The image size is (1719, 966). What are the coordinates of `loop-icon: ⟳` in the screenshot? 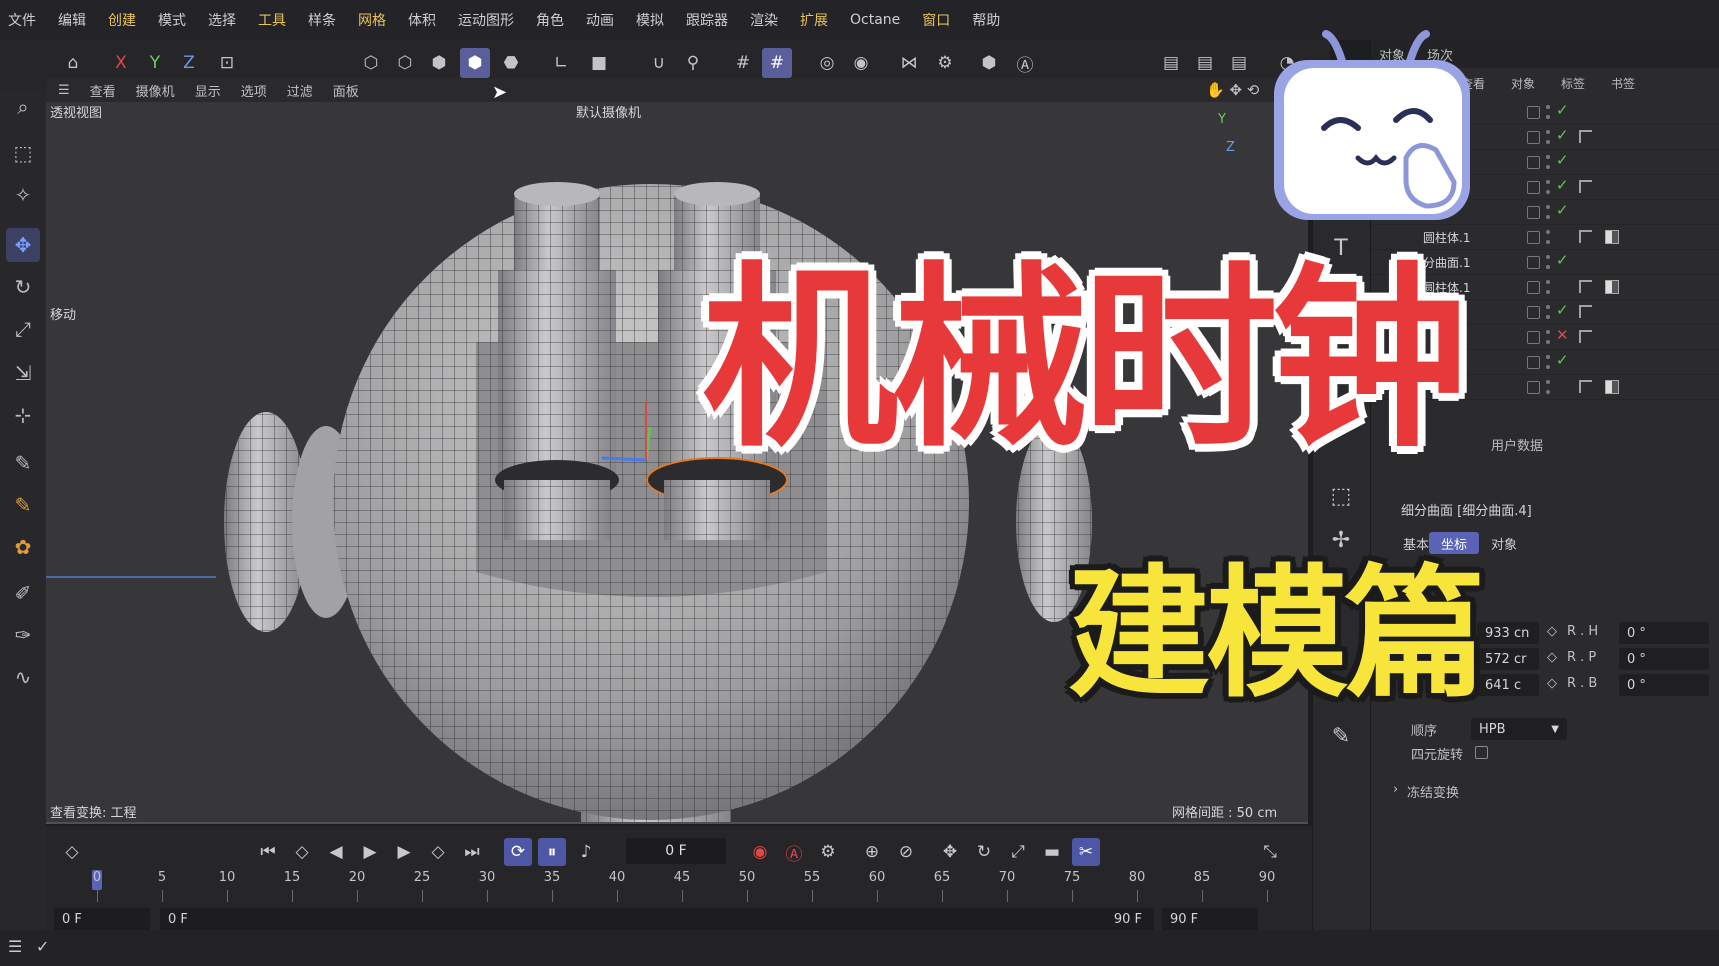 It's located at (518, 852).